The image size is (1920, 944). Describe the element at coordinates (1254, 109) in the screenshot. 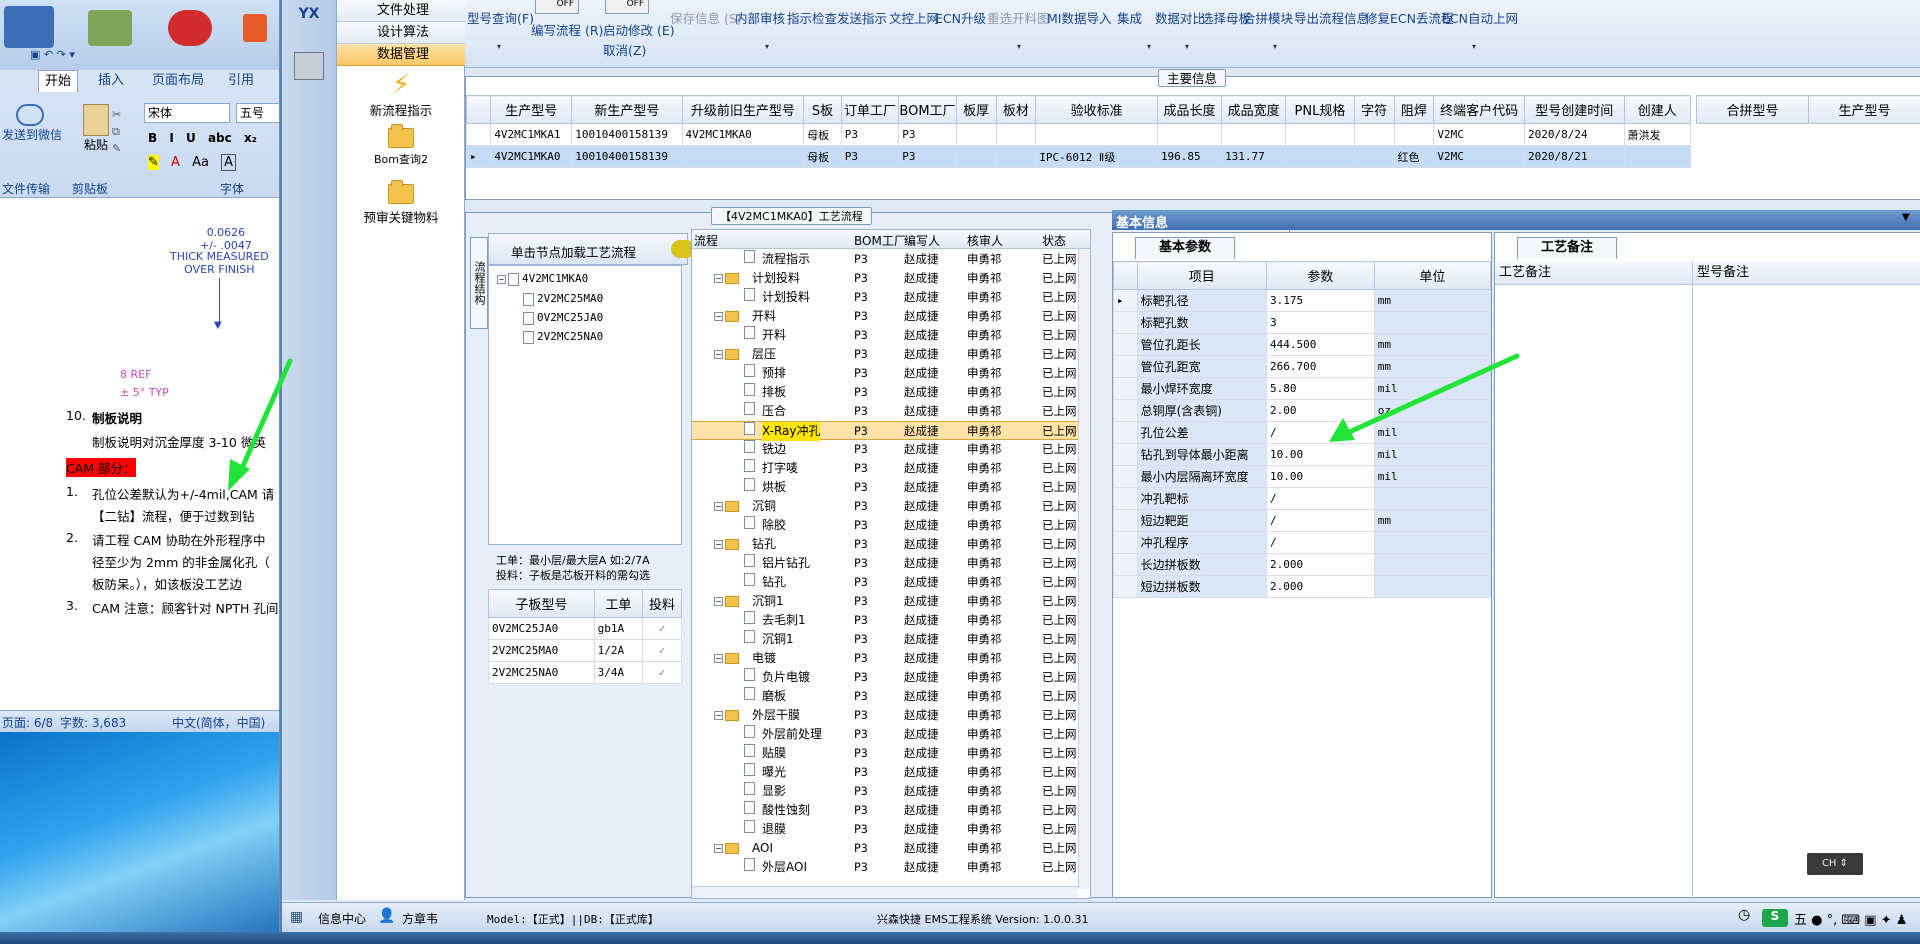

I see `col-header: 成品宽度` at that location.